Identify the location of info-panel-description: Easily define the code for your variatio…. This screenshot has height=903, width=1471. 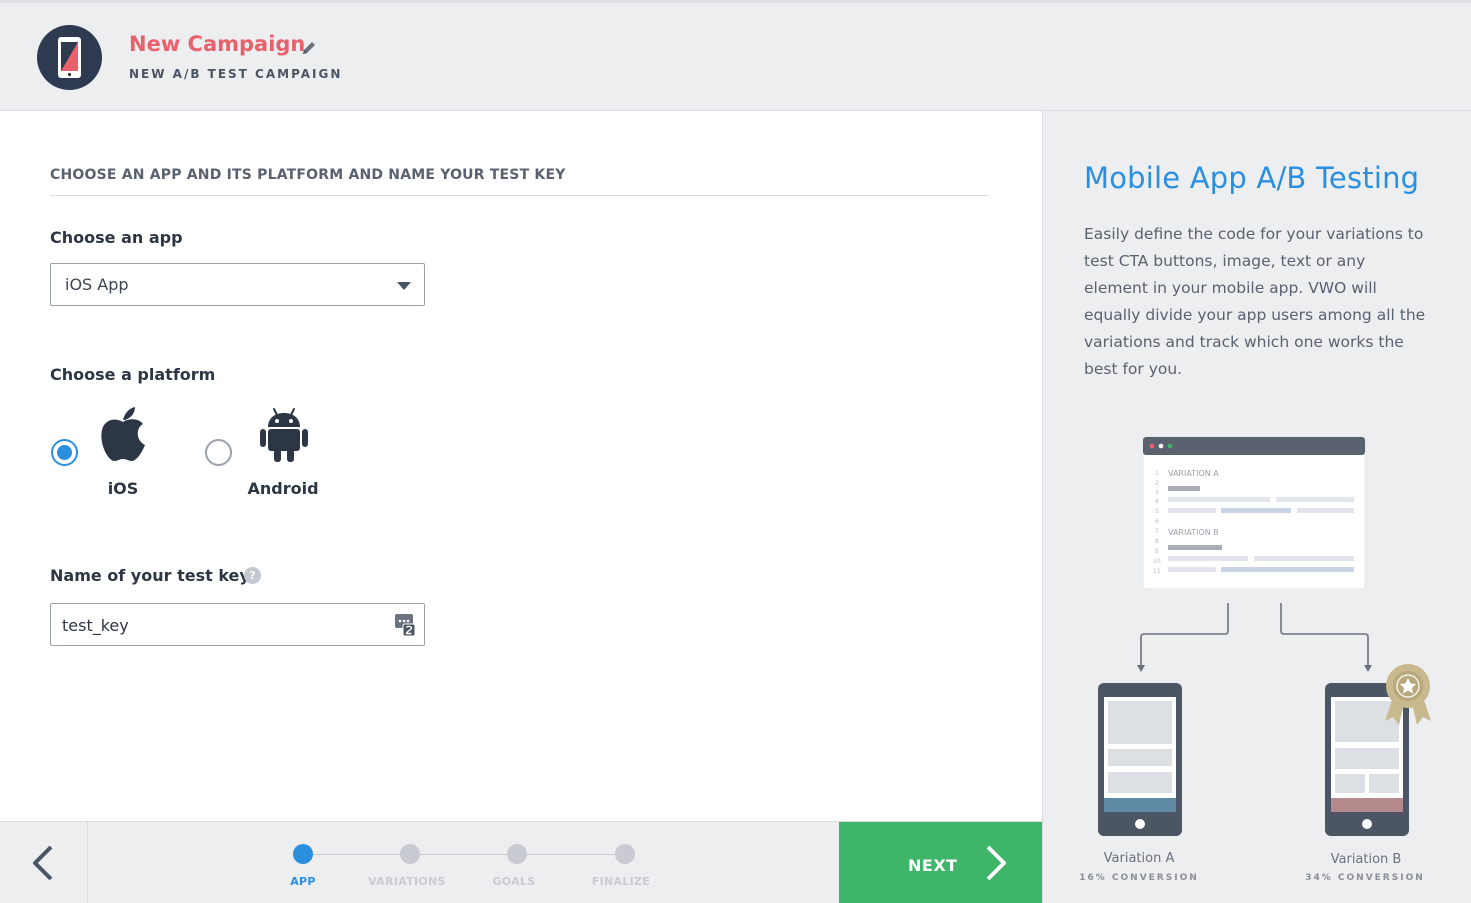
(1255, 301).